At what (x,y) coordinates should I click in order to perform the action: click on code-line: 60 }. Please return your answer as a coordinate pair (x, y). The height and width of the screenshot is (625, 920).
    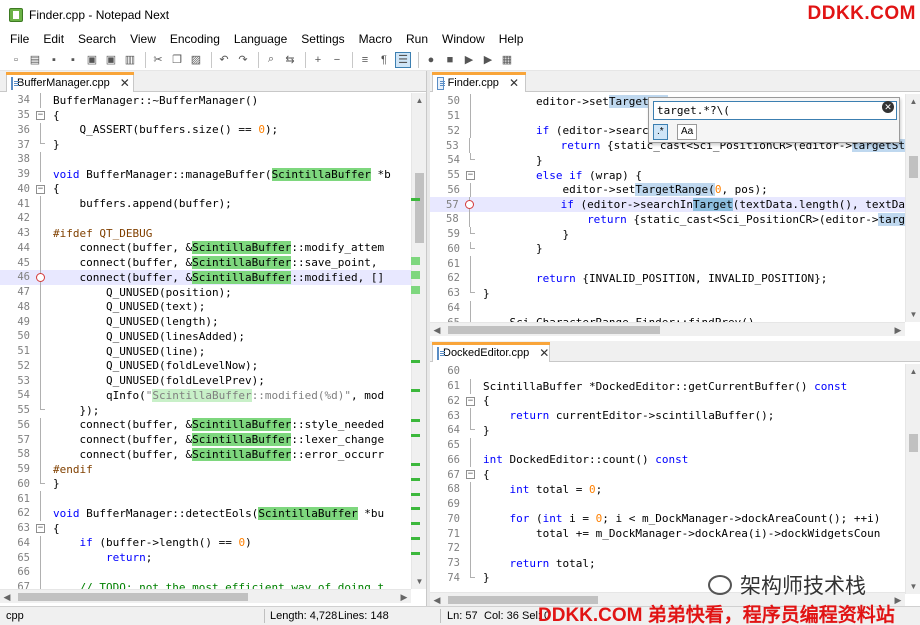
    Looking at the image, I should click on (667, 249).